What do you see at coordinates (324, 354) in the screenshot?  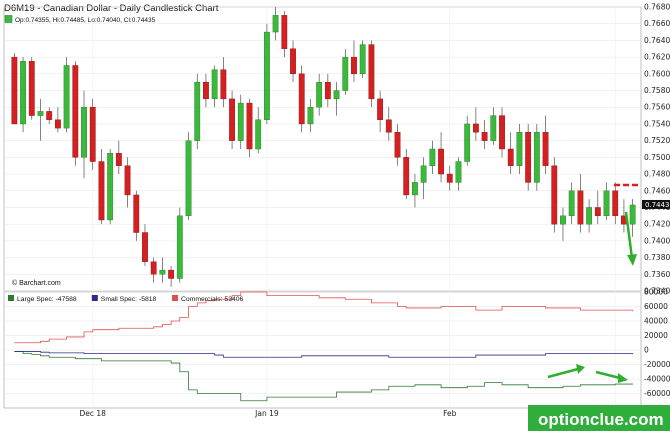 I see `cot-series-line` at bounding box center [324, 354].